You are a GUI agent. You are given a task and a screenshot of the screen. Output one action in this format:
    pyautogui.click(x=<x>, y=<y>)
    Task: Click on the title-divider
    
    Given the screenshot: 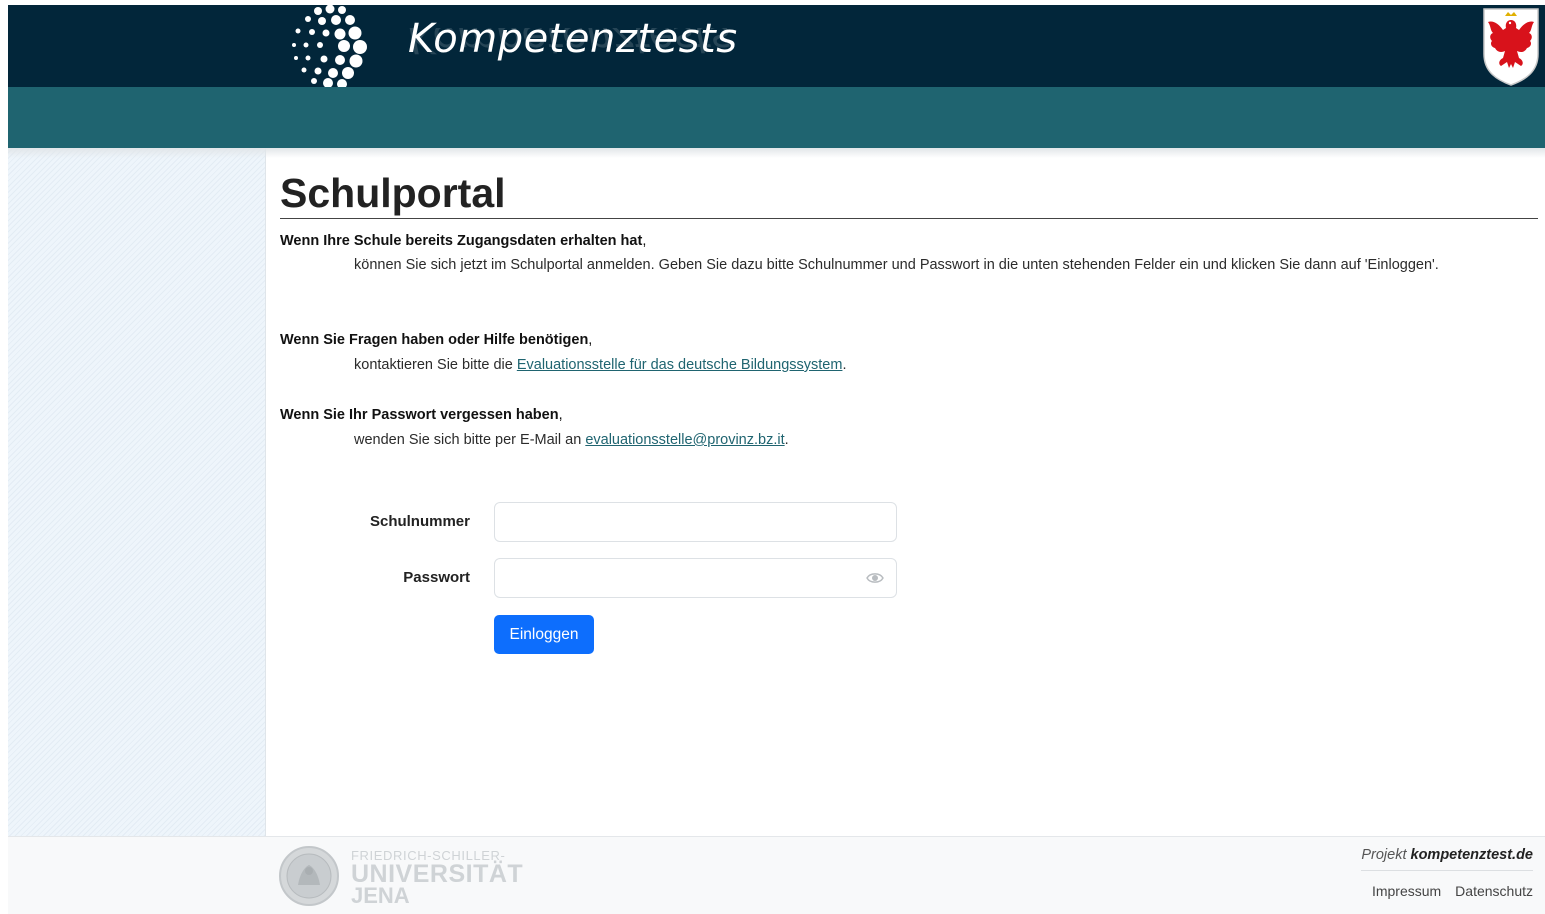 What is the action you would take?
    pyautogui.click(x=909, y=218)
    